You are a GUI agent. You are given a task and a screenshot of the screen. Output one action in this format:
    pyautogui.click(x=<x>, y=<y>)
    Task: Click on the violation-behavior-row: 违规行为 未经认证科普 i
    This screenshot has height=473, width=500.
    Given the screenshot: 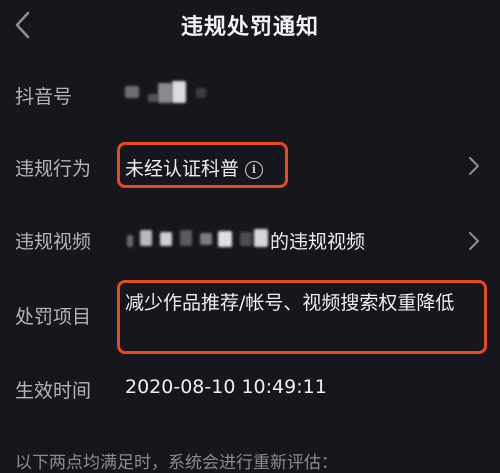 What is the action you would take?
    pyautogui.click(x=250, y=165)
    